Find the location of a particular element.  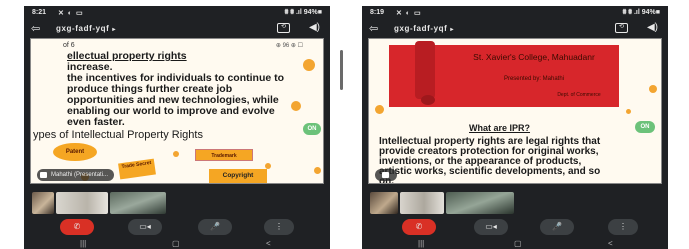

slide-heading: What are IPR? is located at coordinates (500, 128).